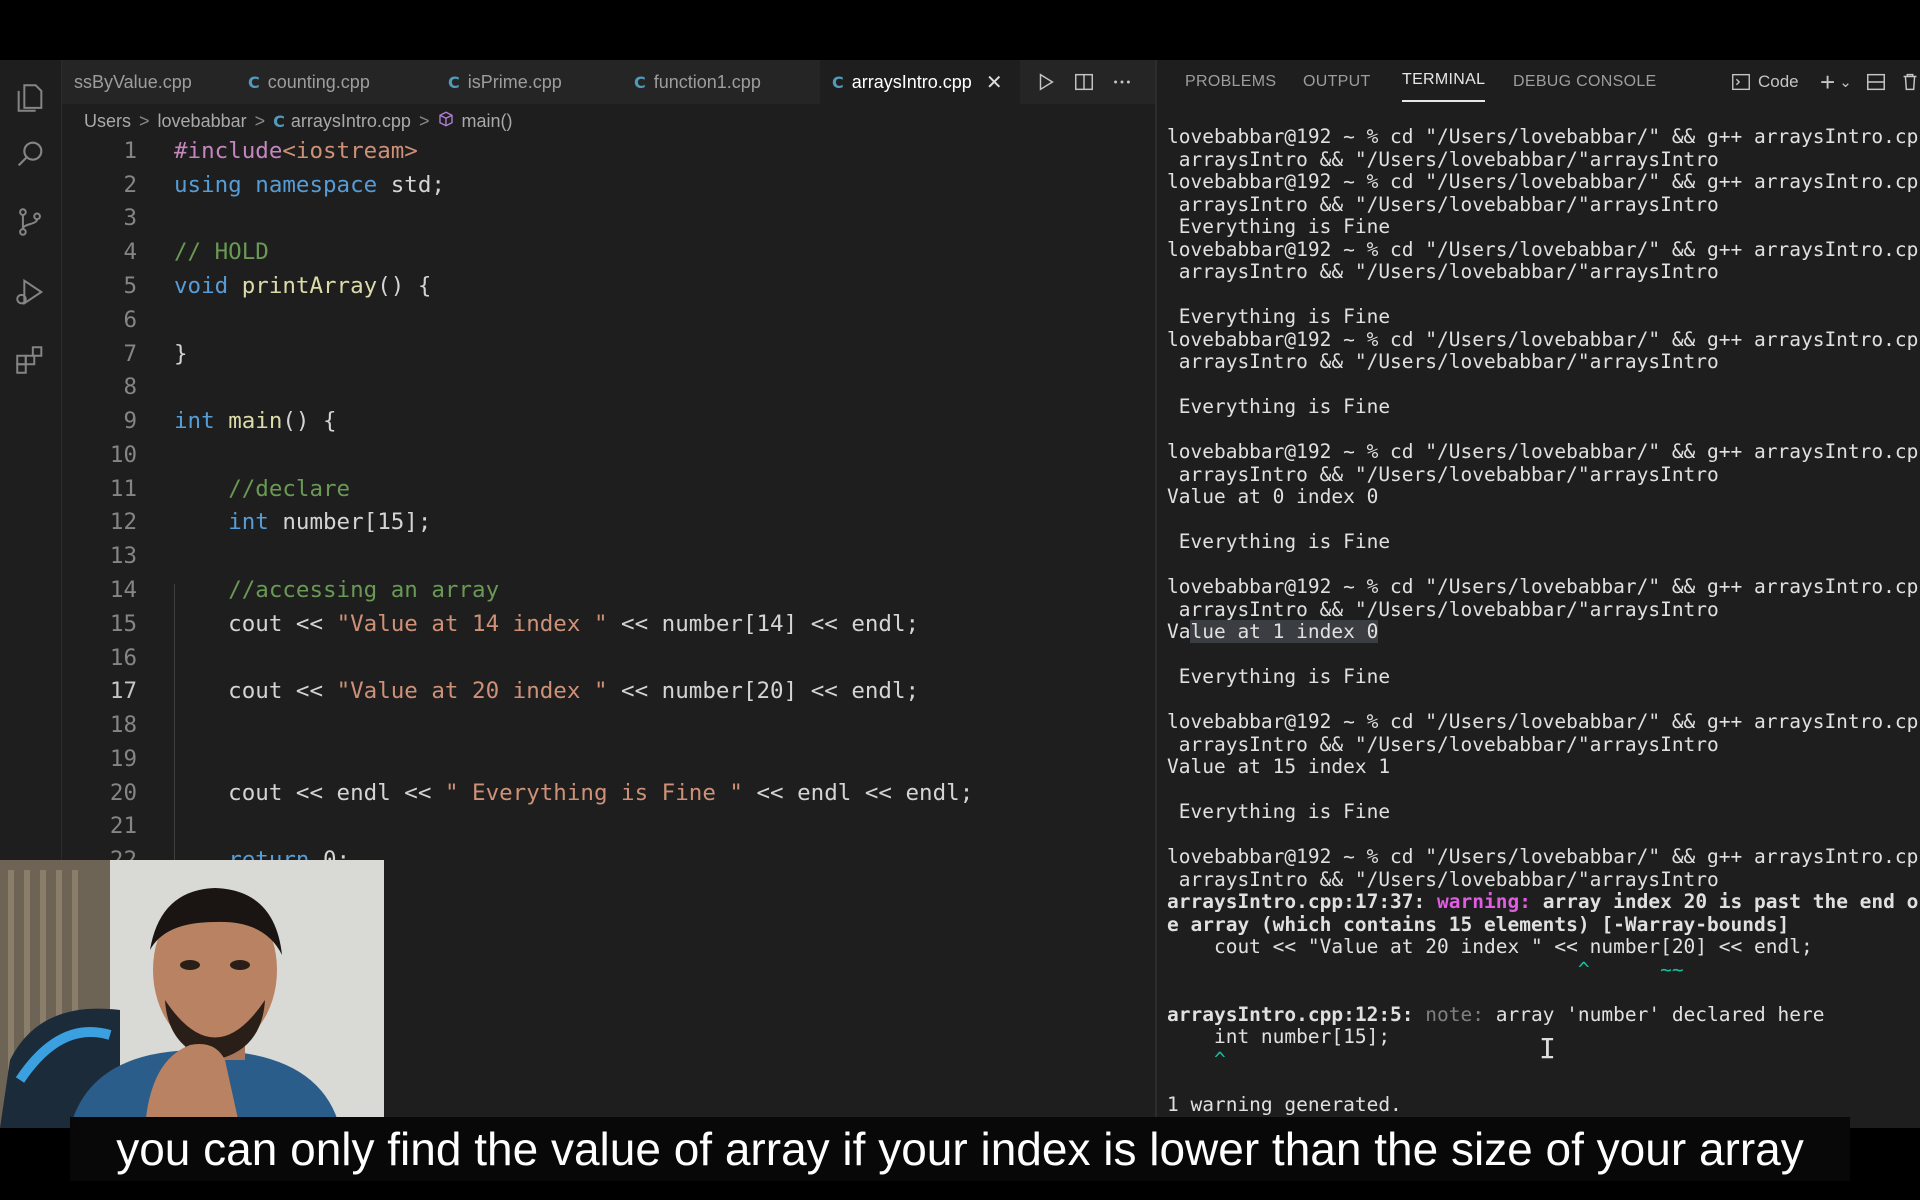 The width and height of the screenshot is (1920, 1200). I want to click on breadcrumb-item-file: arraysIntro.cpp, so click(351, 121).